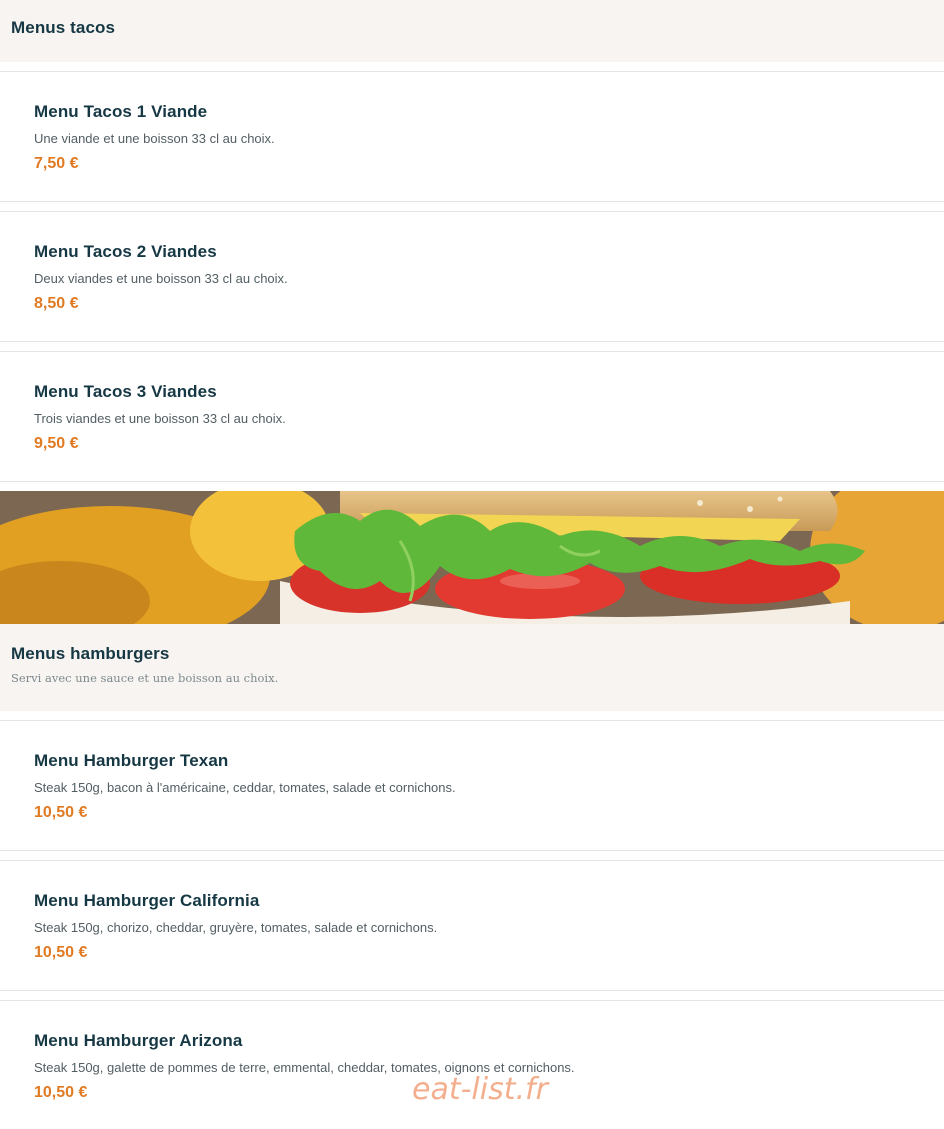 This screenshot has height=1129, width=944. I want to click on watermark-text: eat-list.fr, so click(480, 1089).